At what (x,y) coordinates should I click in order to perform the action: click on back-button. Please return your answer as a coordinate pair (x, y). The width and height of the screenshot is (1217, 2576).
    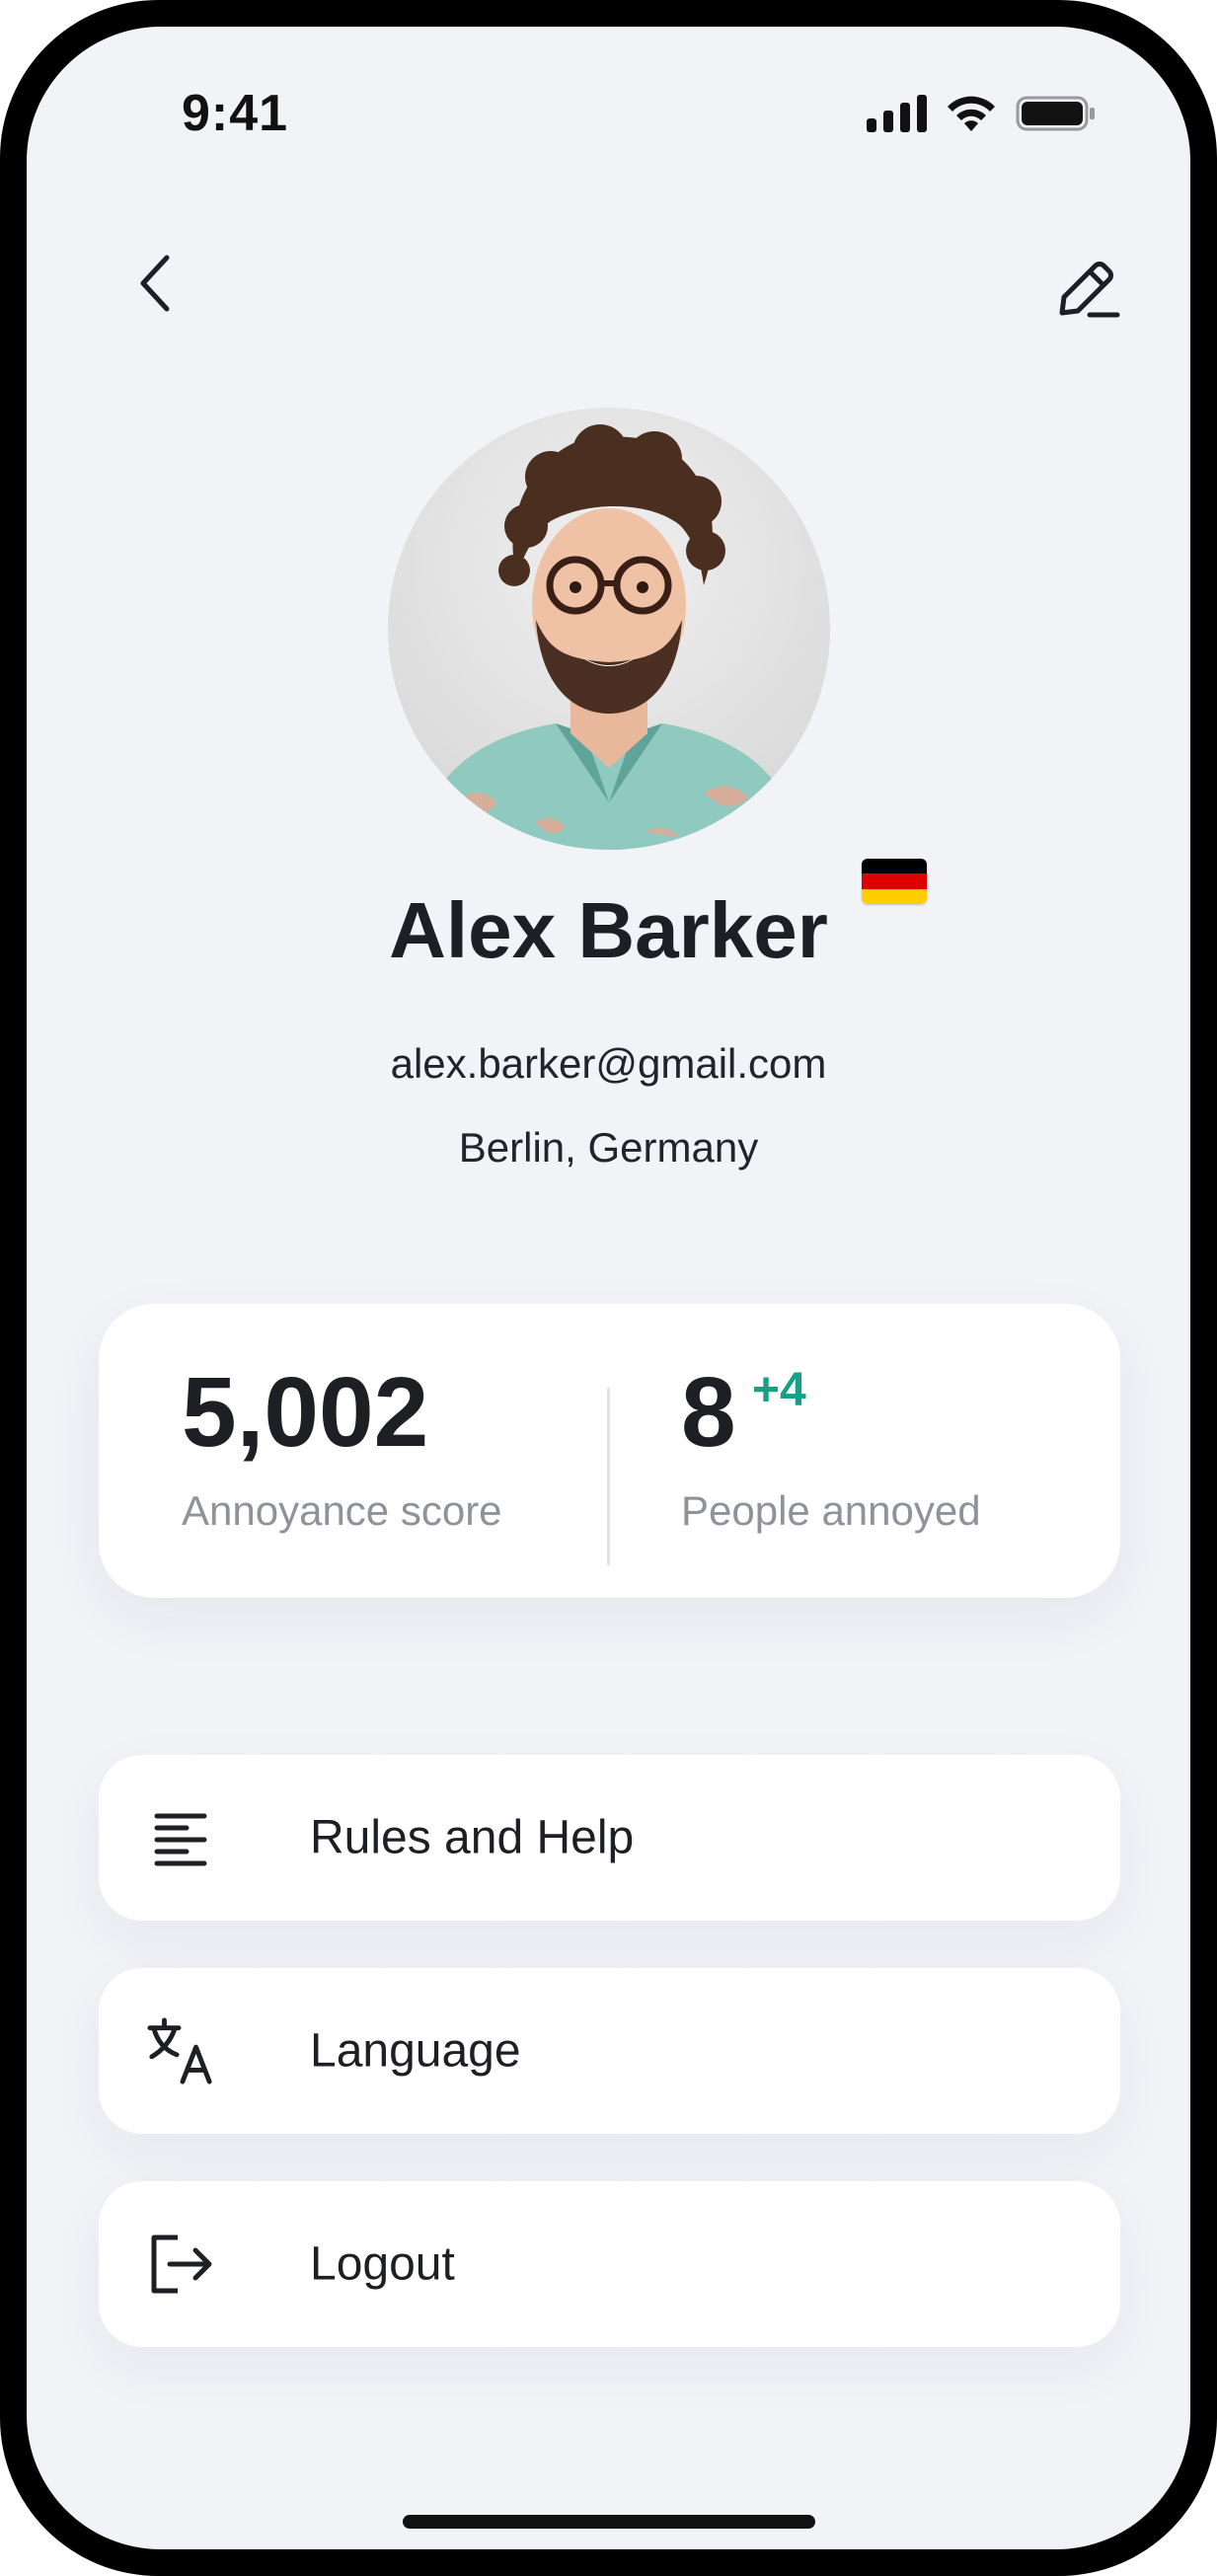
    Looking at the image, I should click on (155, 283).